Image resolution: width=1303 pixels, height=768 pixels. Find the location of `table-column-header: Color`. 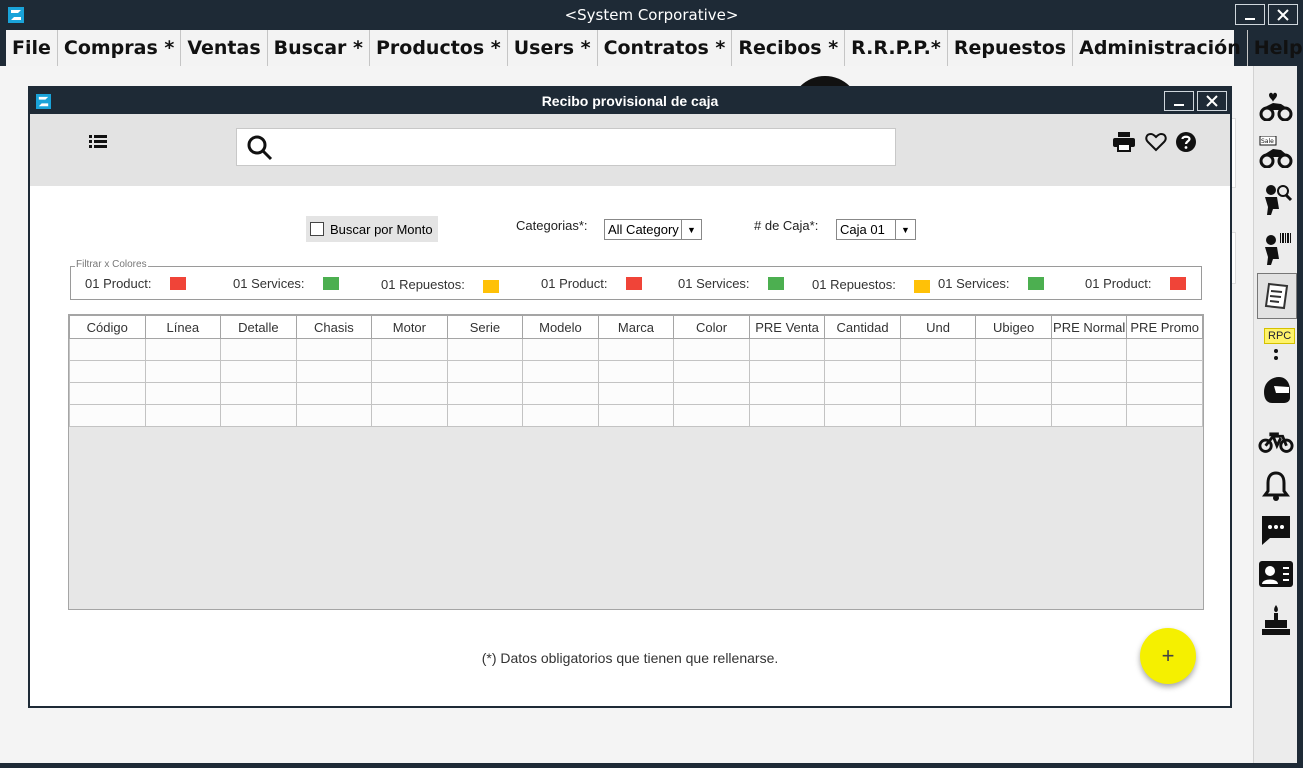

table-column-header: Color is located at coordinates (711, 327).